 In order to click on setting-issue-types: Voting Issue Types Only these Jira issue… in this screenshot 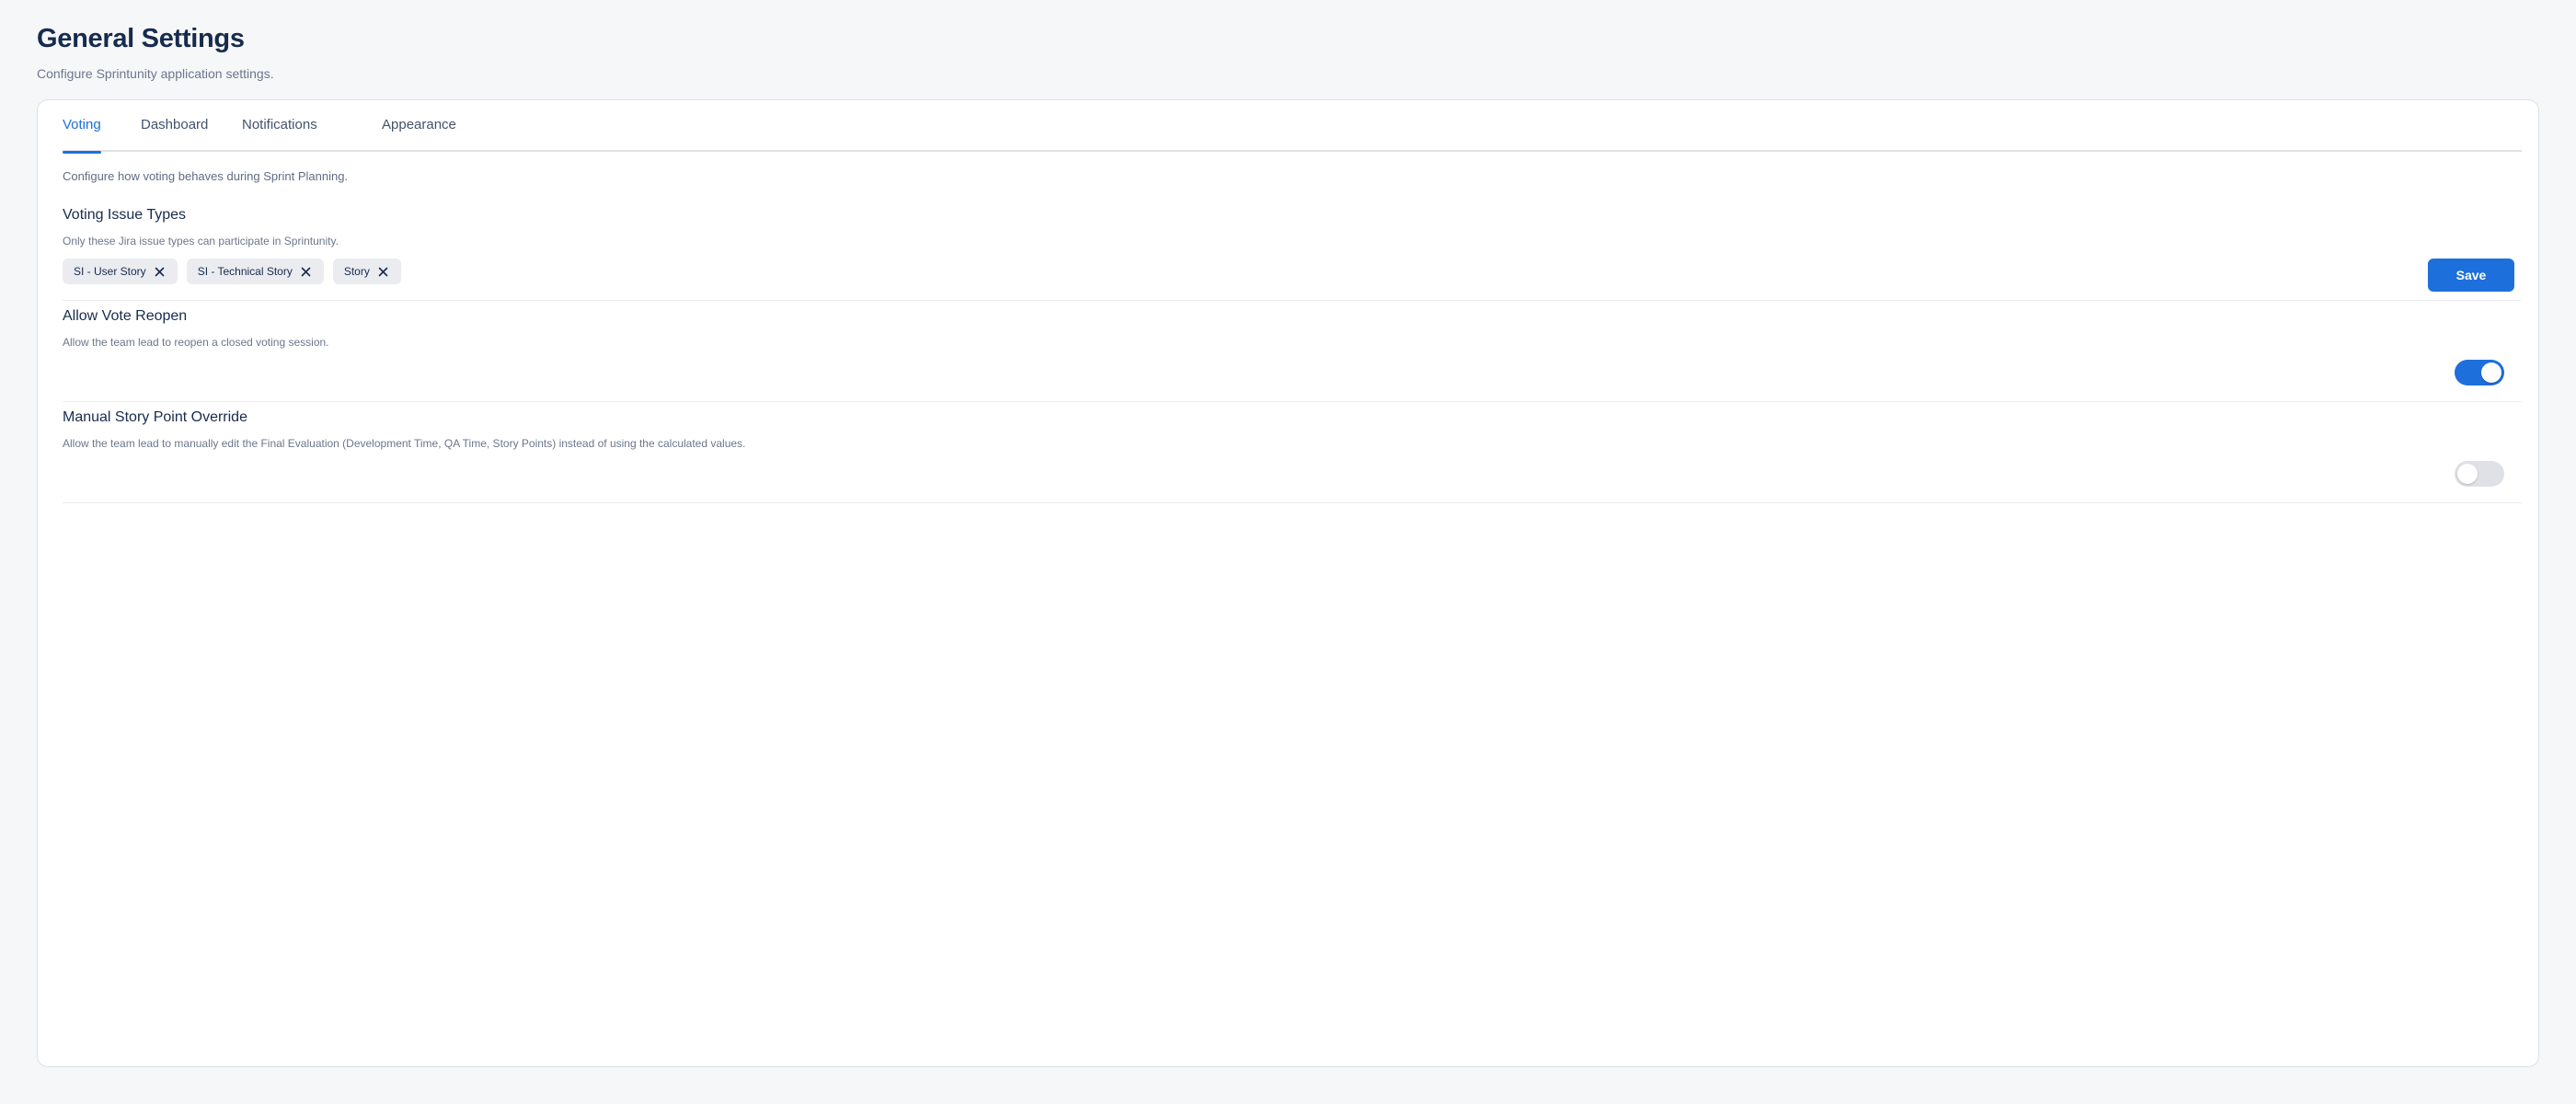, I will do `click(1292, 254)`.